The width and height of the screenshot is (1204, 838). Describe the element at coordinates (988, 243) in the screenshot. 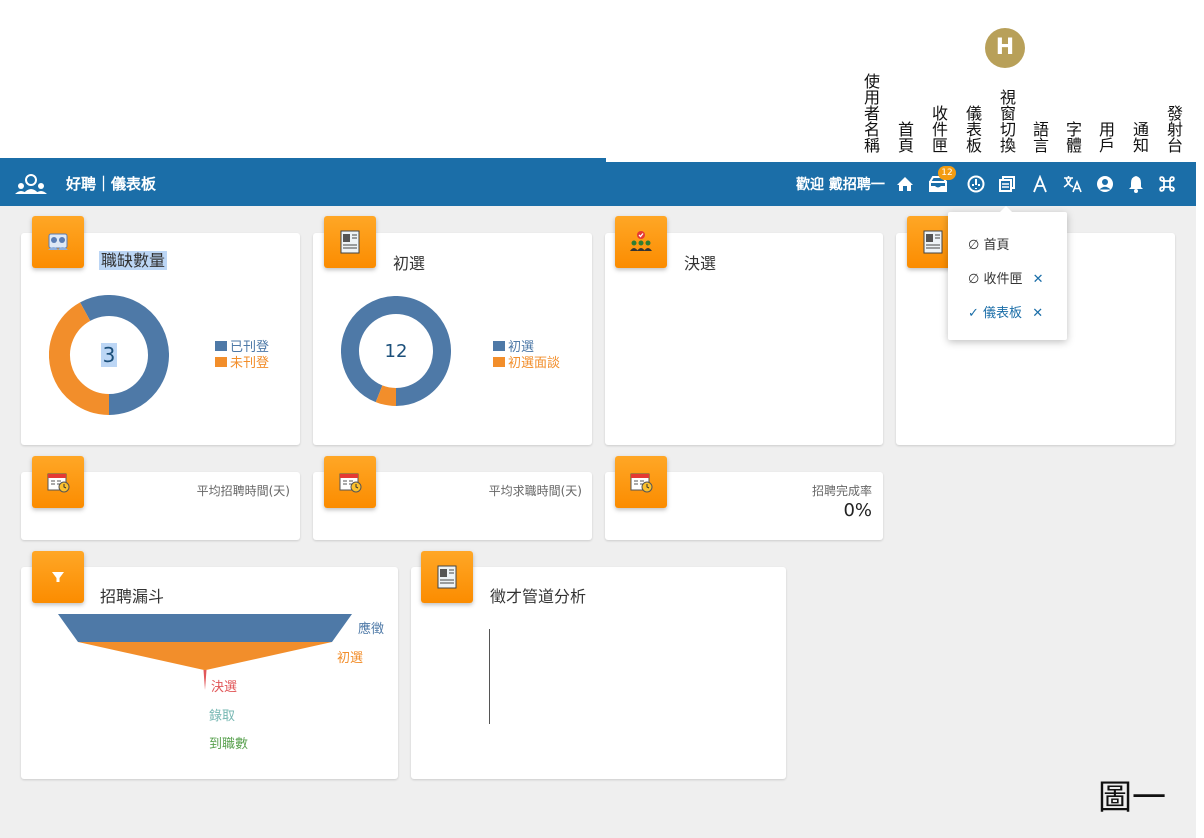

I see `dropdown-item-home: ∅ 首頁` at that location.